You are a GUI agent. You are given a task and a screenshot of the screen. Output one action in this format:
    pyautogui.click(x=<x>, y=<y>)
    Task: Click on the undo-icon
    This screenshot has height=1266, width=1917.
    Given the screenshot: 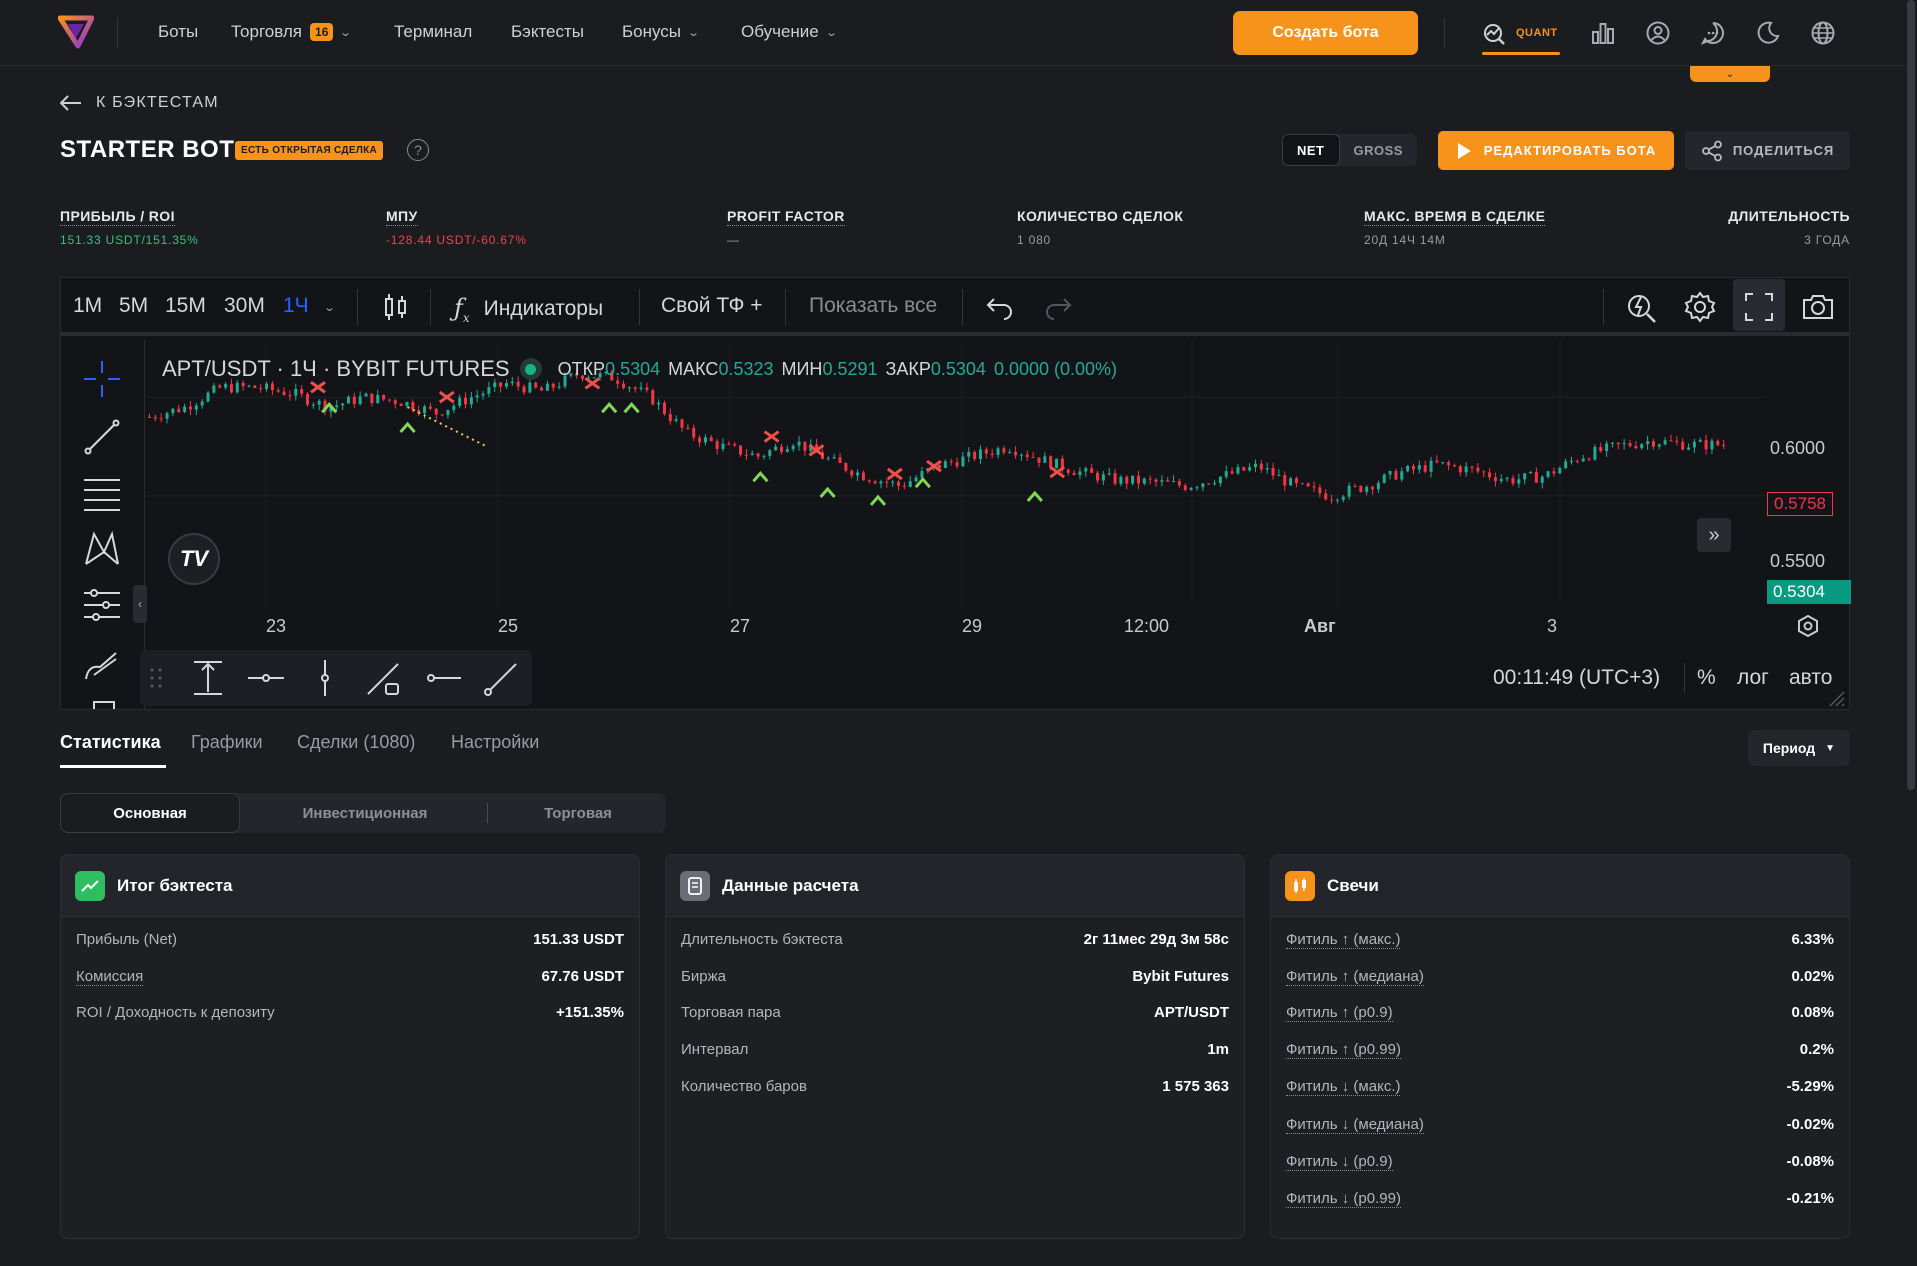 What is the action you would take?
    pyautogui.click(x=1000, y=307)
    